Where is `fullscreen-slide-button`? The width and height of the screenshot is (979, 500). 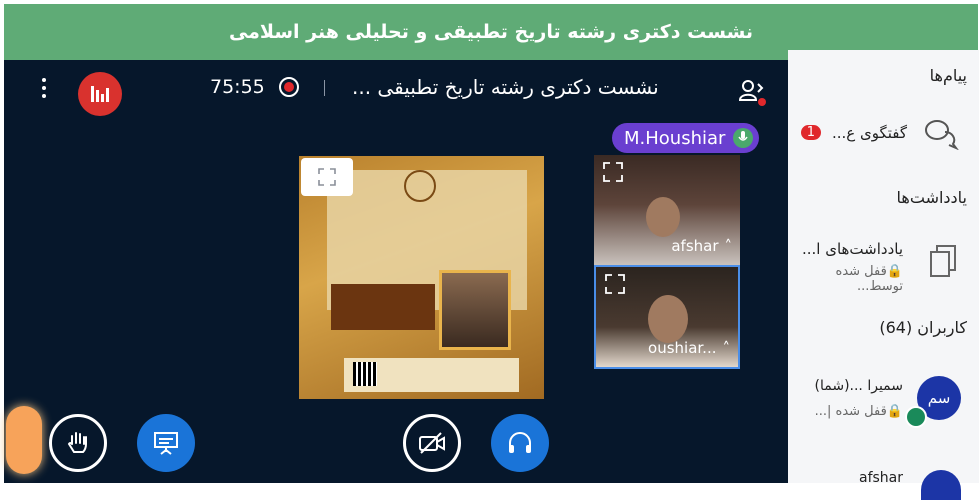
fullscreen-slide-button is located at coordinates (327, 177).